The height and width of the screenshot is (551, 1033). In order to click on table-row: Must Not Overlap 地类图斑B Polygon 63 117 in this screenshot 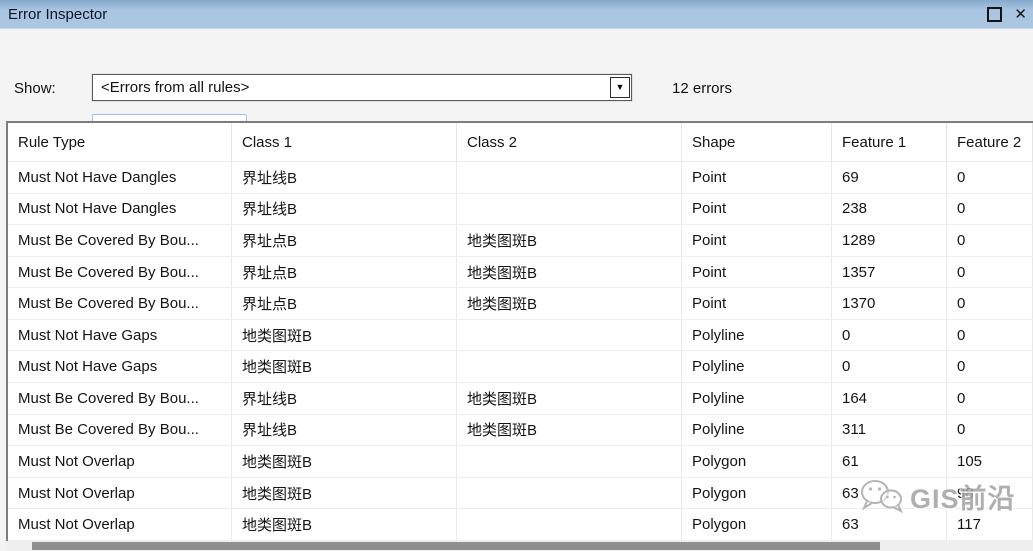, I will do `click(520, 525)`.